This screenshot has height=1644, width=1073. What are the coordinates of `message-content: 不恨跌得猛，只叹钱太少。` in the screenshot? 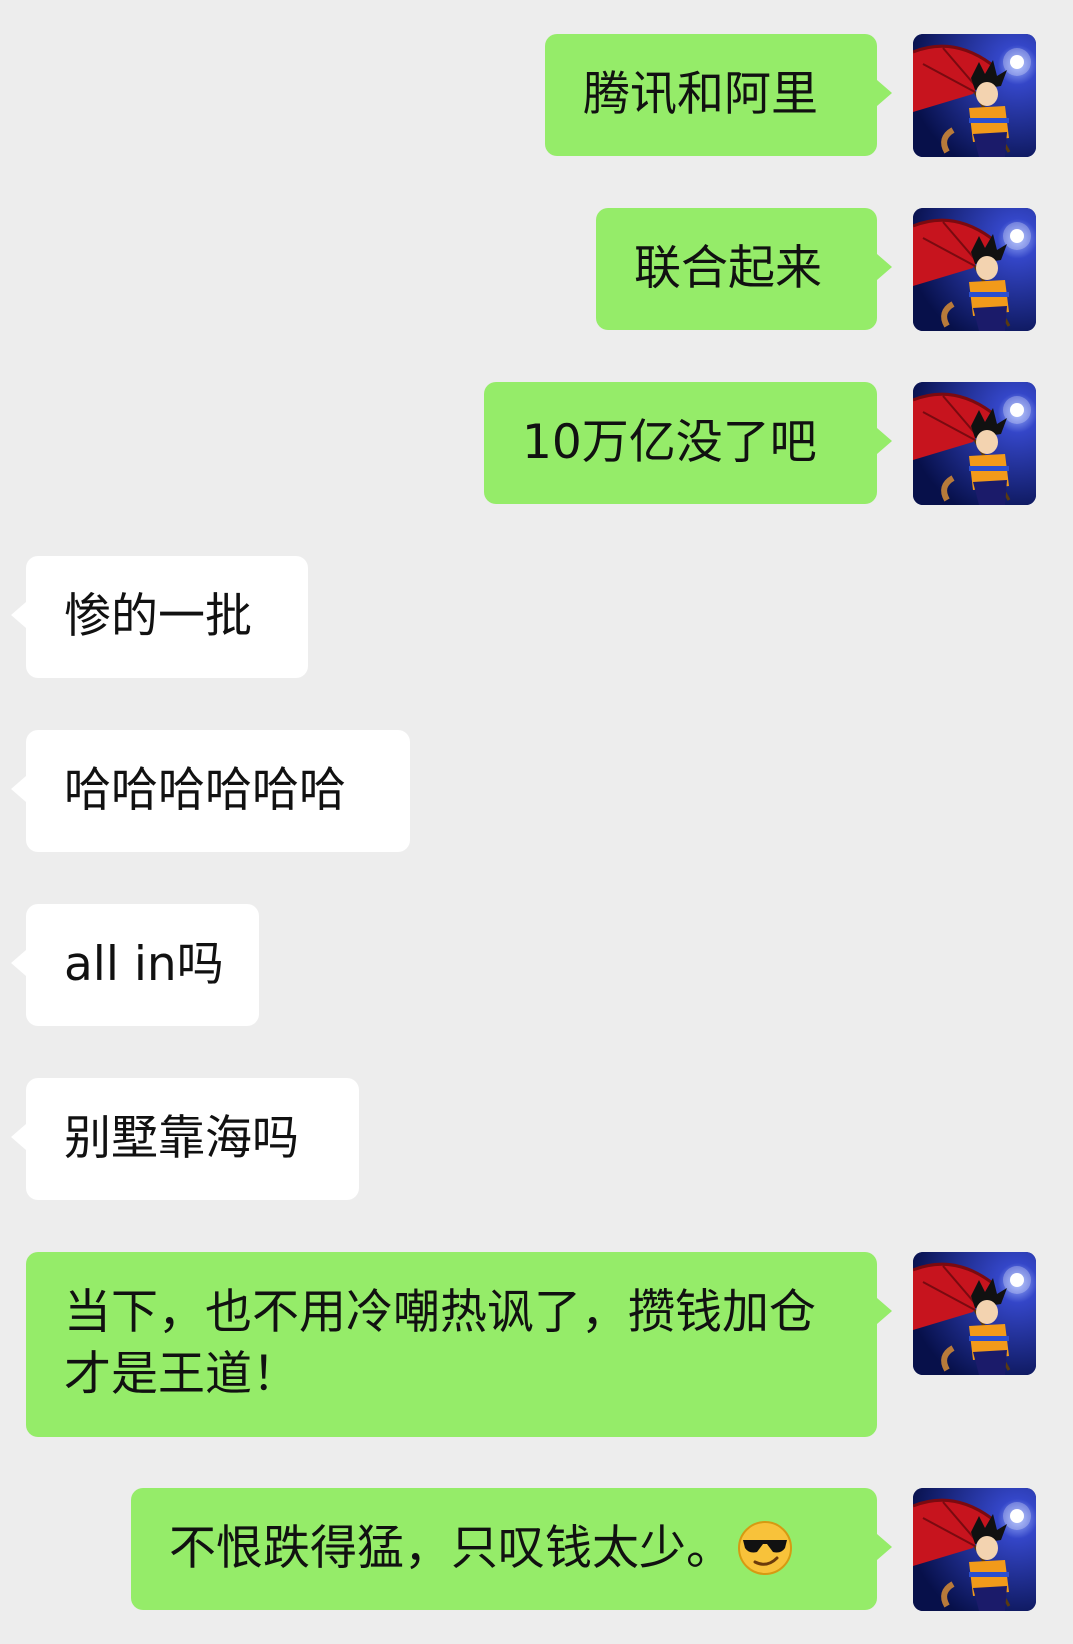 It's located at (481, 1549).